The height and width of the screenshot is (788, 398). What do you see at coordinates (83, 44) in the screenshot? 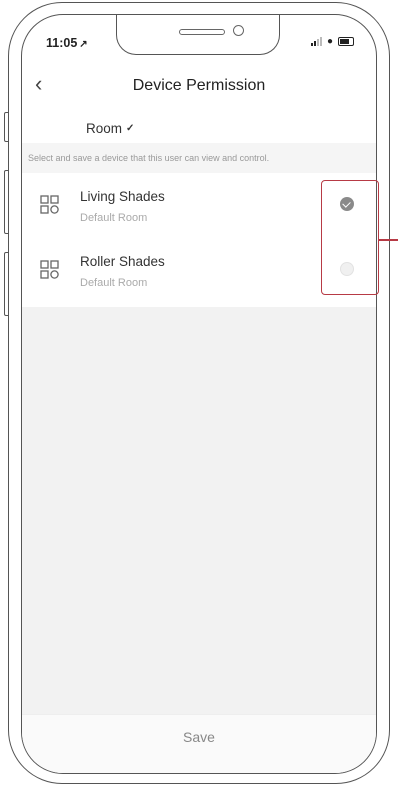
I see `location-icon: ↗` at bounding box center [83, 44].